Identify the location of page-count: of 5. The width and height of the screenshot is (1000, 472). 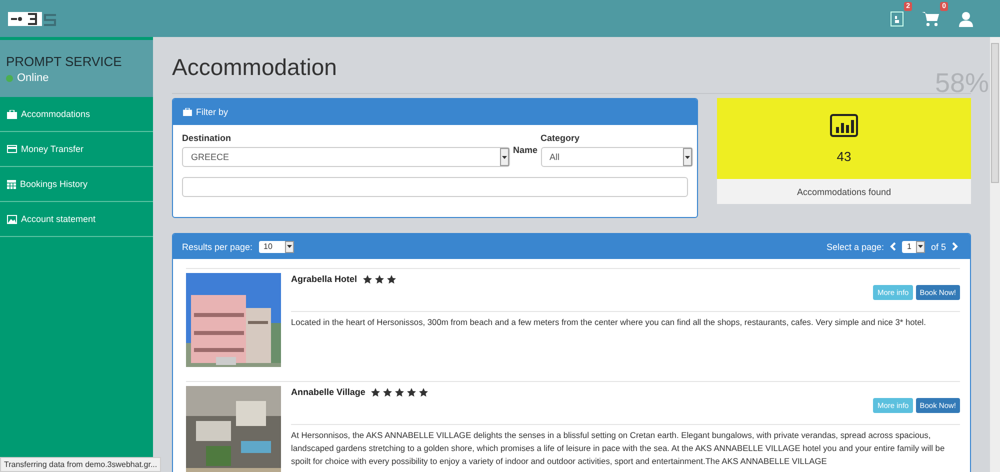
(938, 247).